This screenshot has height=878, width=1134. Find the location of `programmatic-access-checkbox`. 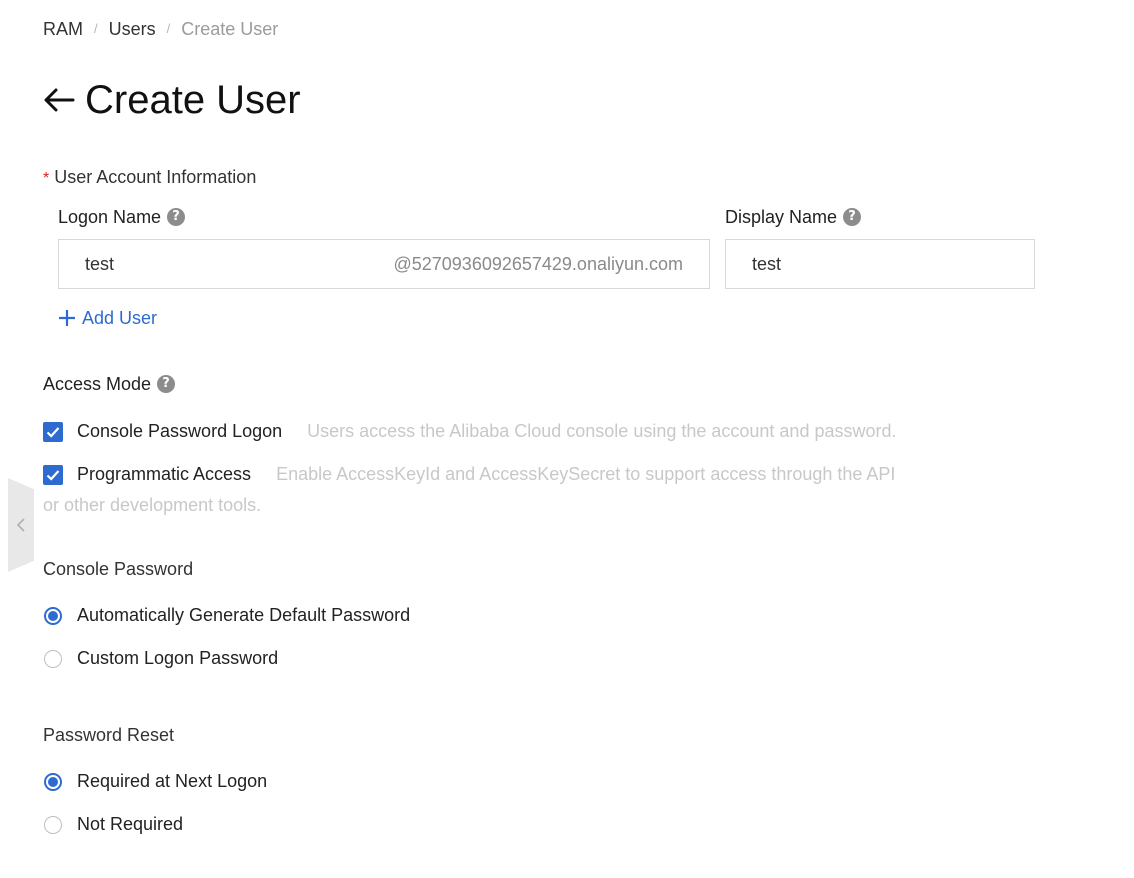

programmatic-access-checkbox is located at coordinates (53, 474).